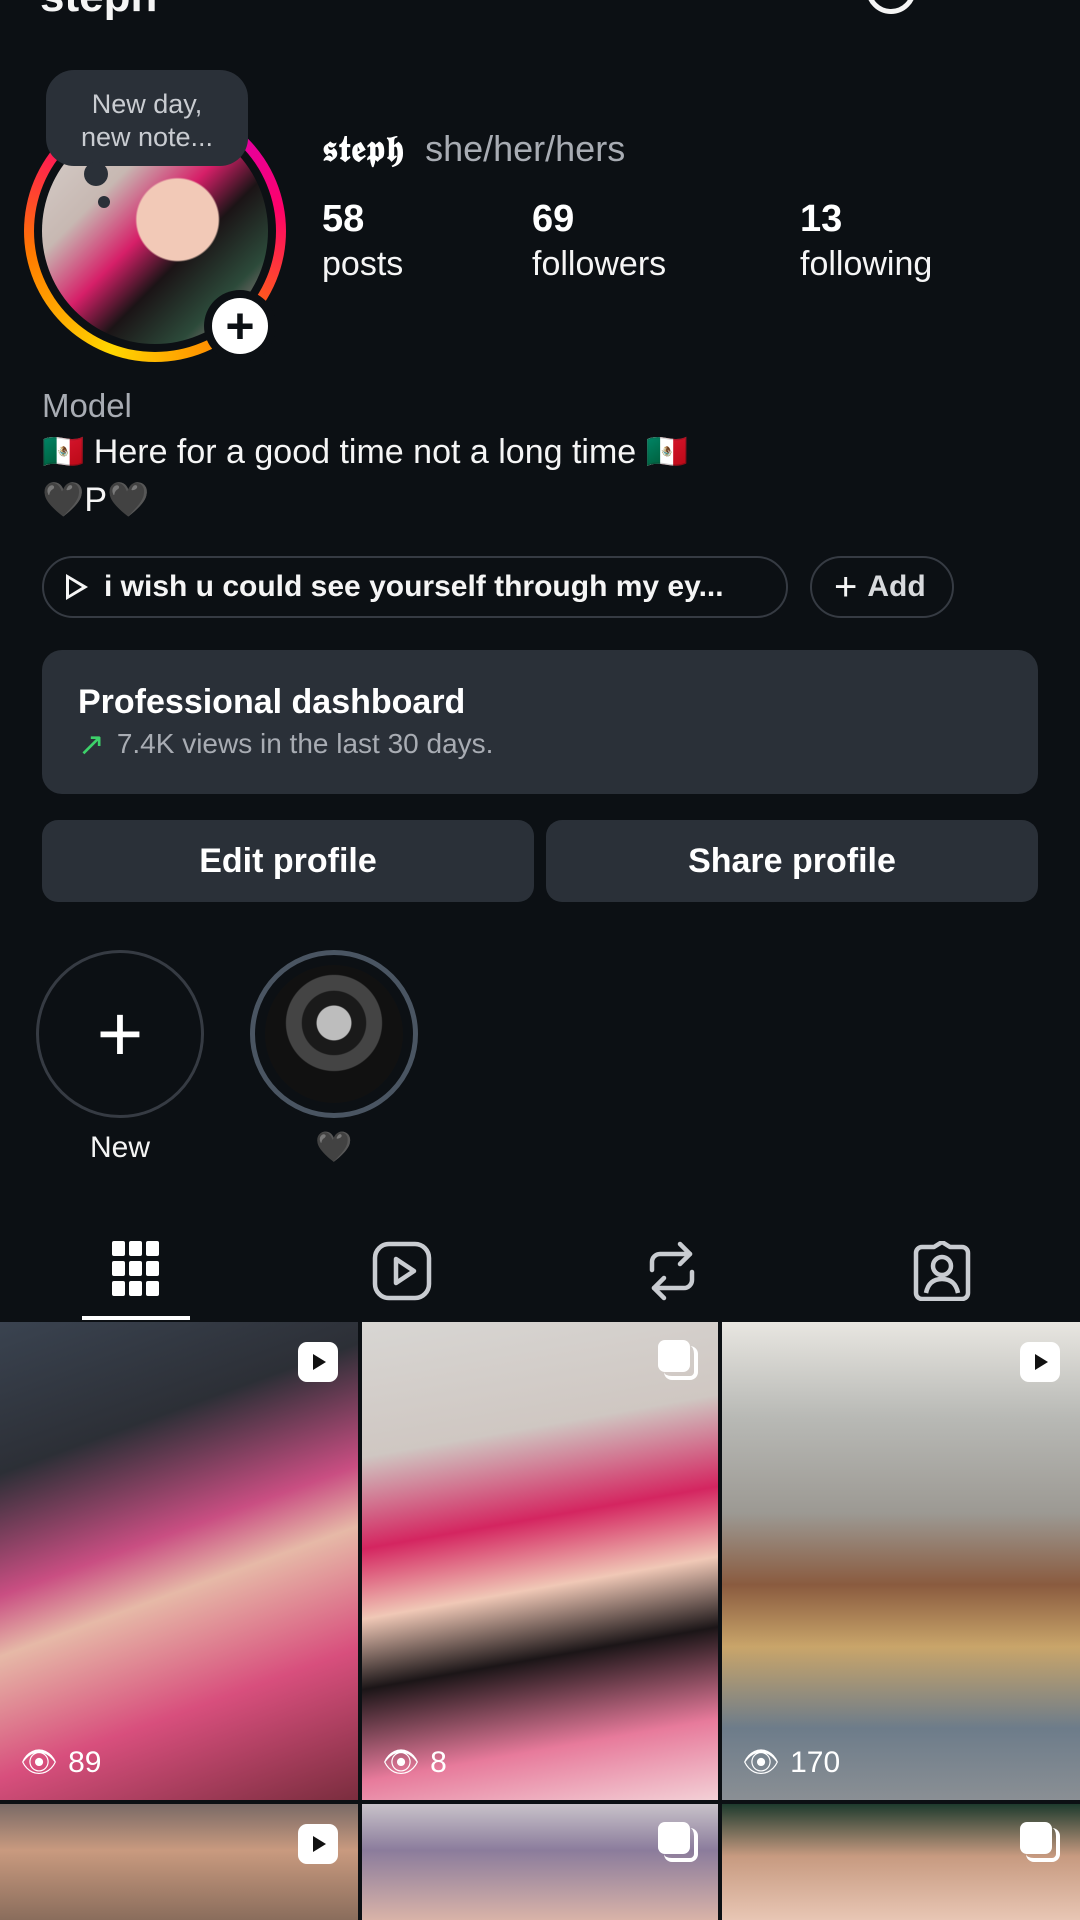 The width and height of the screenshot is (1080, 1920). What do you see at coordinates (364, 149) in the screenshot?
I see `profile-name: 𝖘𝖙𝖊𝖕𝖍` at bounding box center [364, 149].